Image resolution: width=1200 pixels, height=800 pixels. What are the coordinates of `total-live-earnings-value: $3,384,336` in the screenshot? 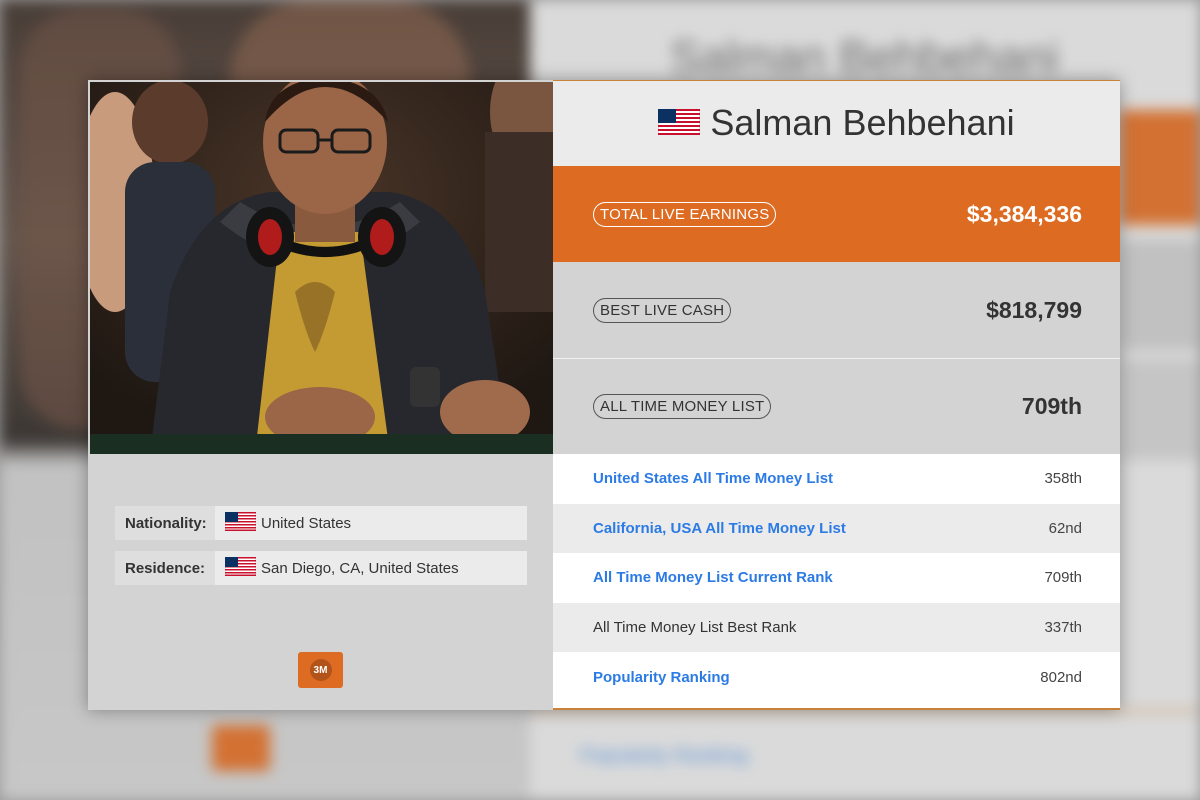 It's located at (1024, 213).